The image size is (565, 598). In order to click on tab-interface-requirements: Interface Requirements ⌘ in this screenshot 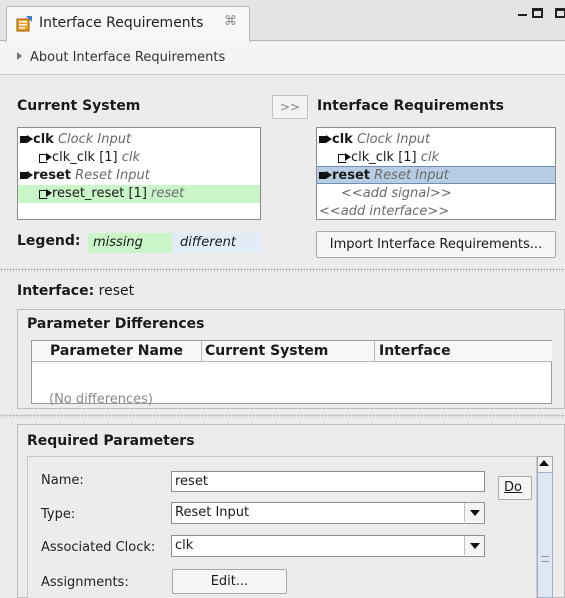, I will do `click(128, 24)`.